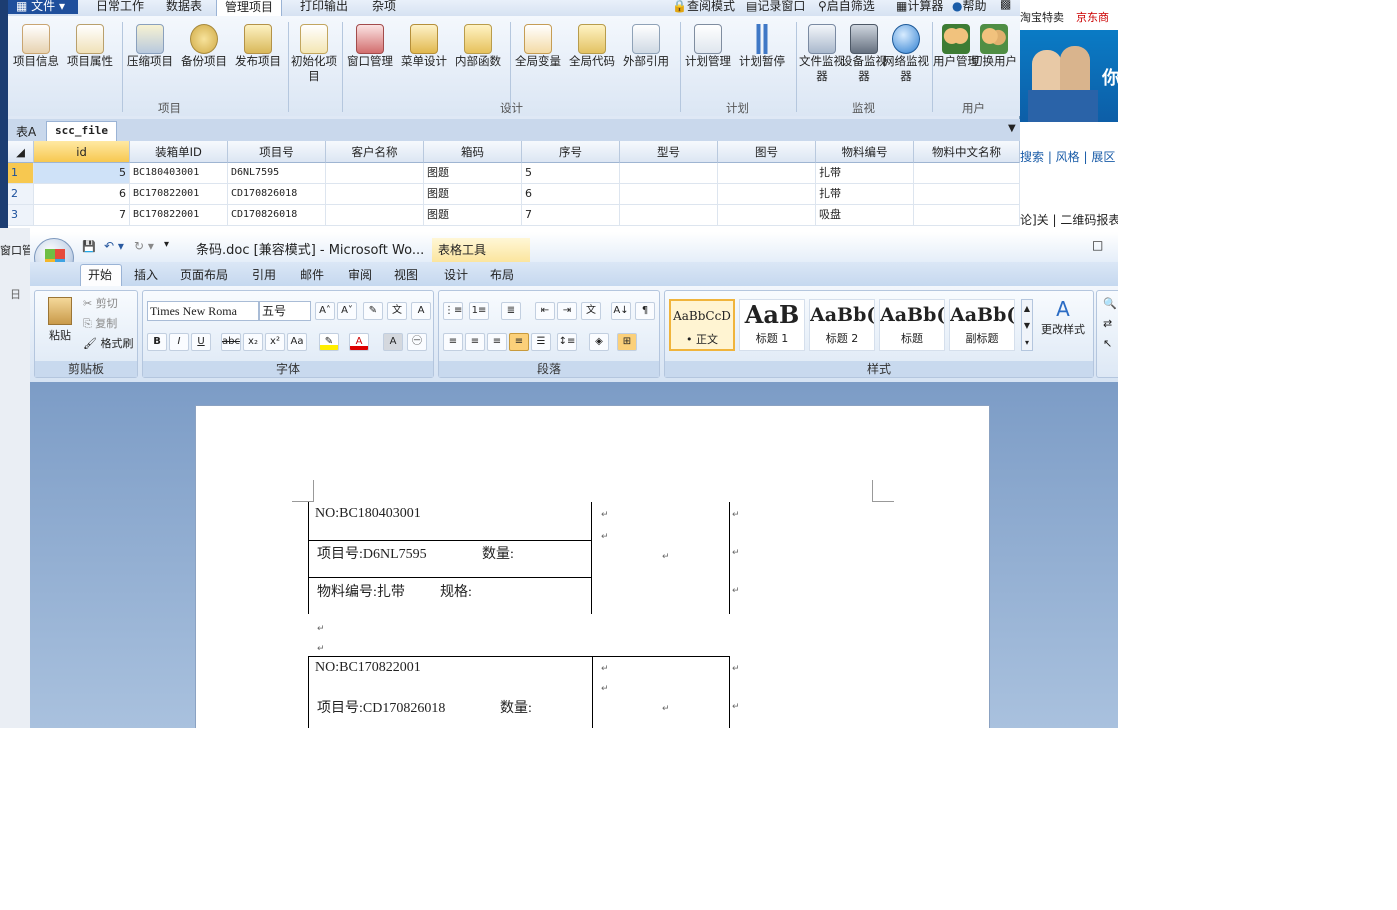  Describe the element at coordinates (1005, 5) in the screenshot. I see `puzzle-icon: ▩` at that location.